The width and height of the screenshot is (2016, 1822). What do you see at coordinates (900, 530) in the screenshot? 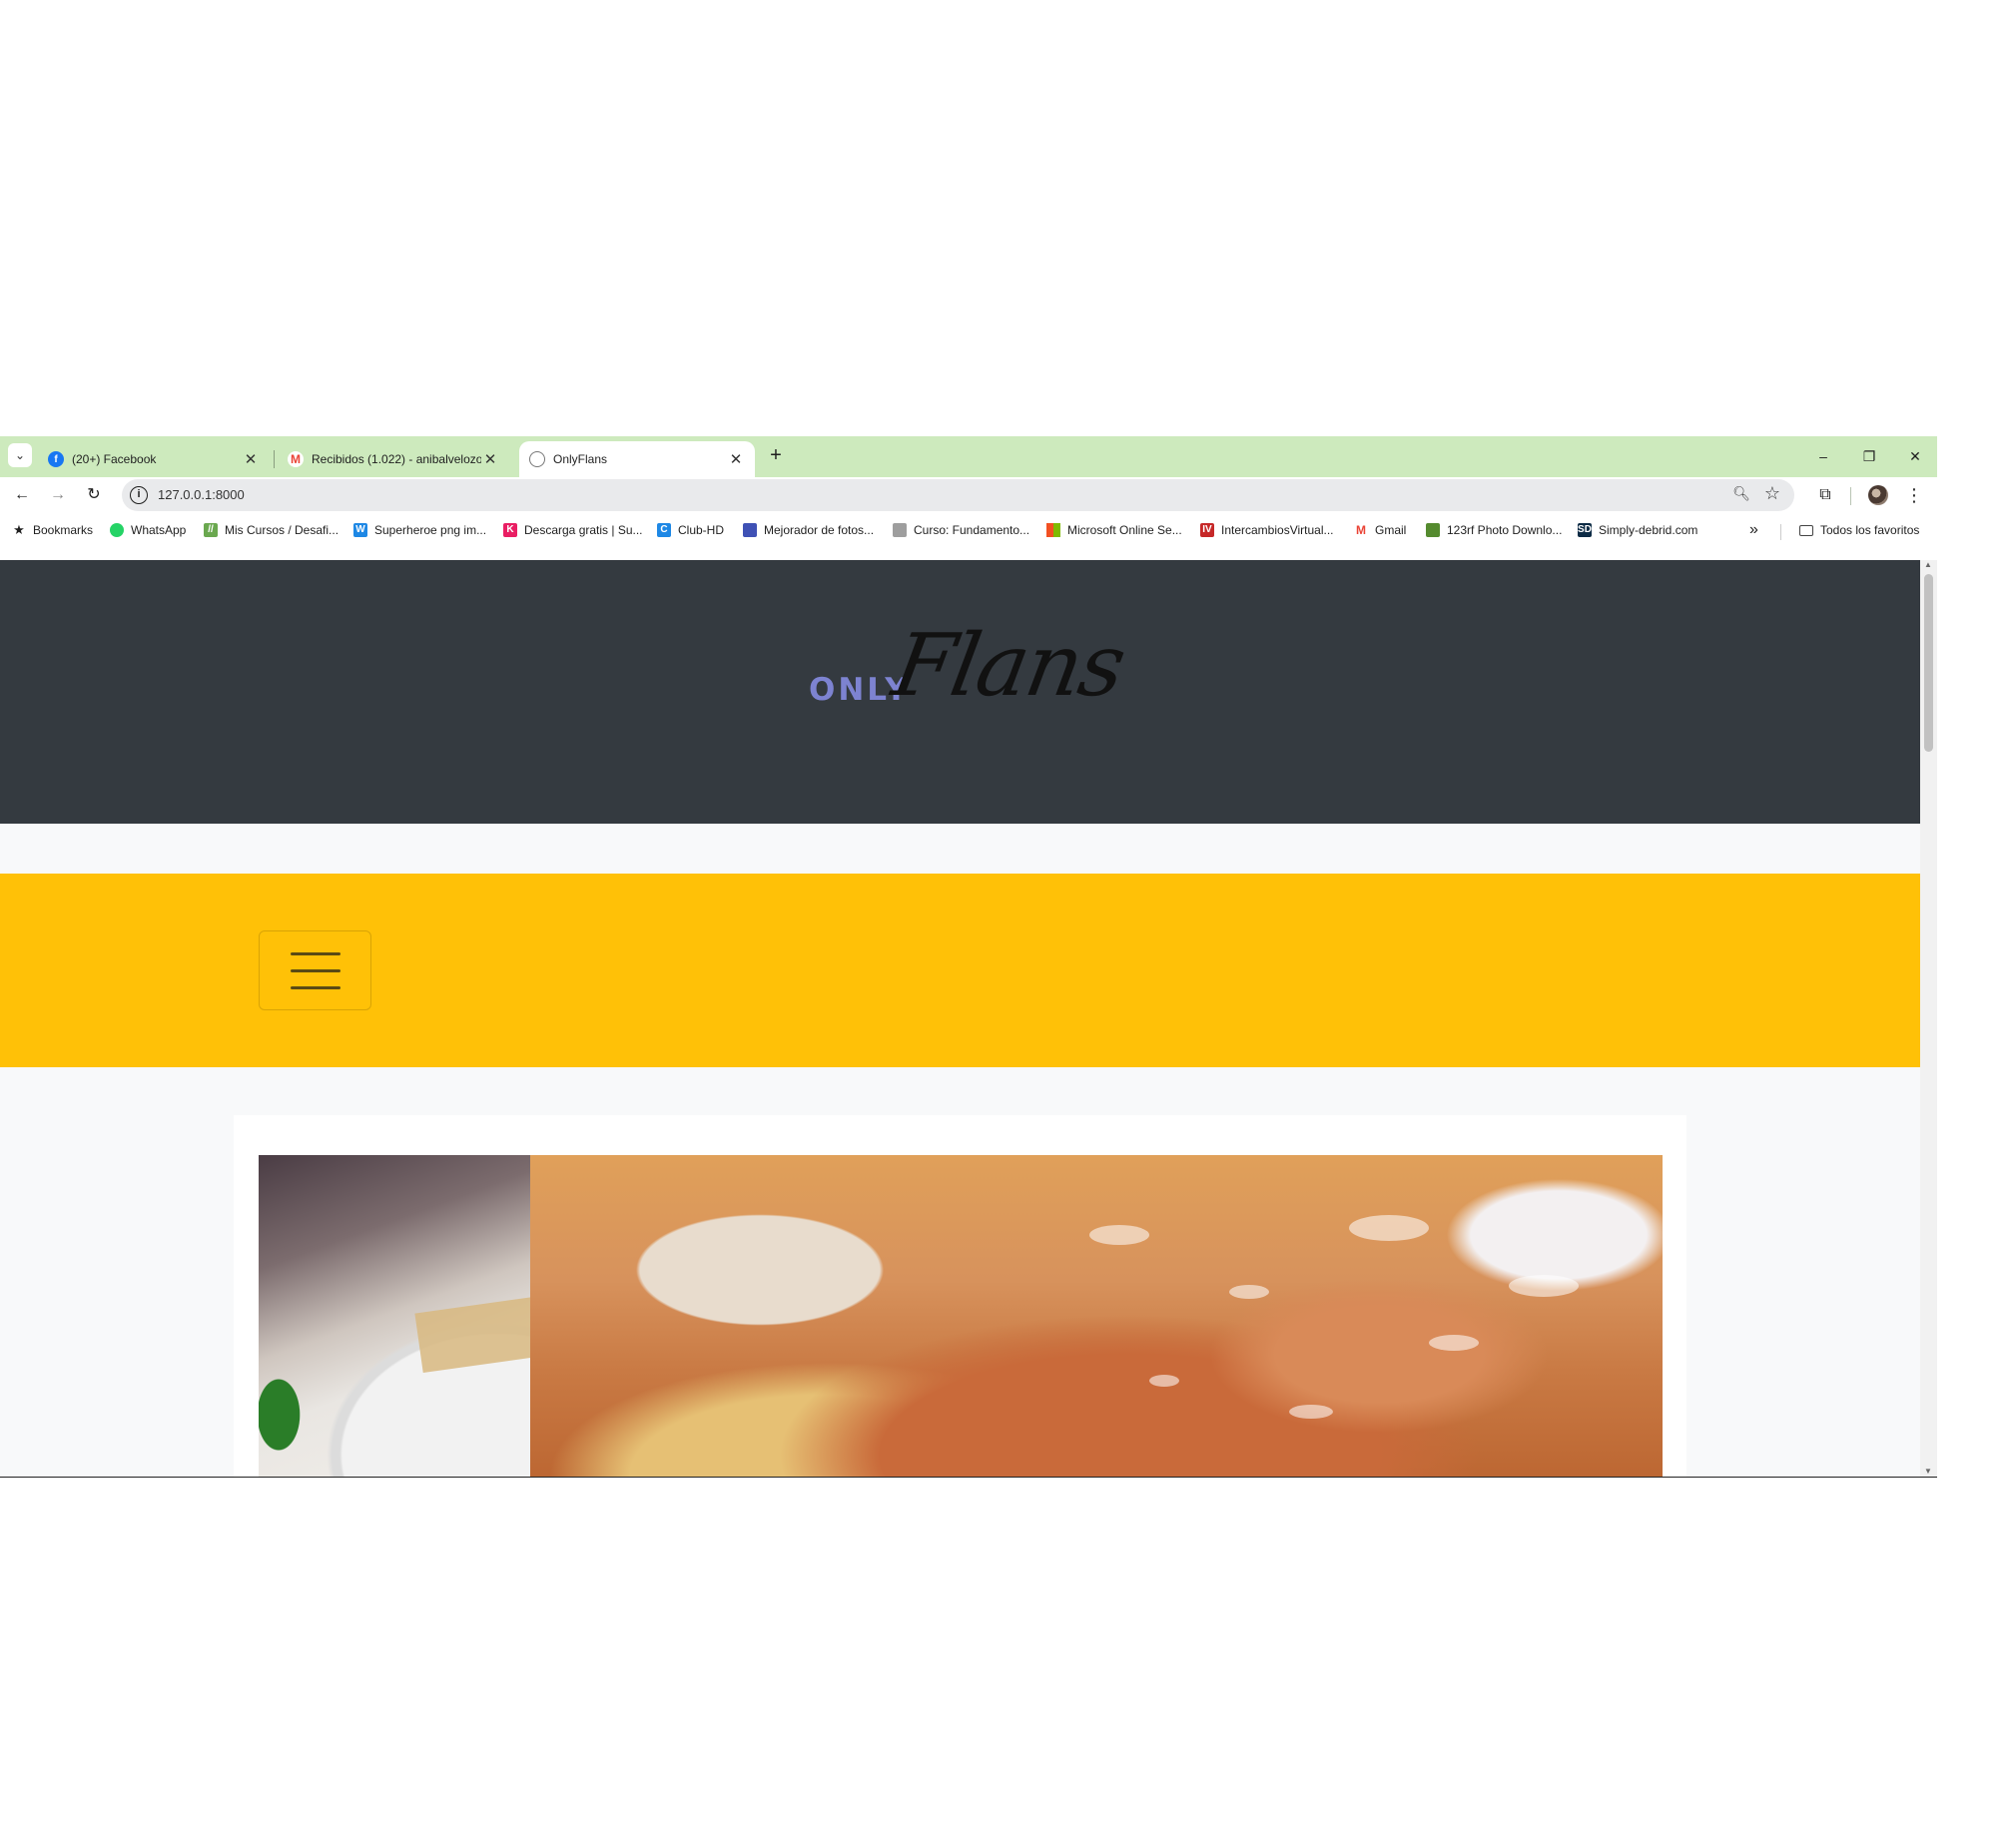
I see `course-icon` at bounding box center [900, 530].